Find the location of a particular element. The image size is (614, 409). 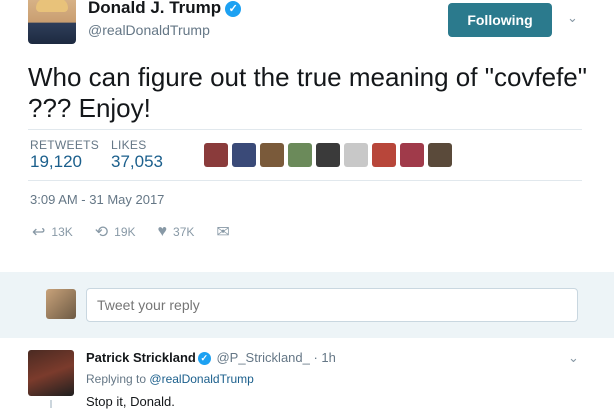

replying-to-link: @realDonaldTrump is located at coordinates (201, 379).